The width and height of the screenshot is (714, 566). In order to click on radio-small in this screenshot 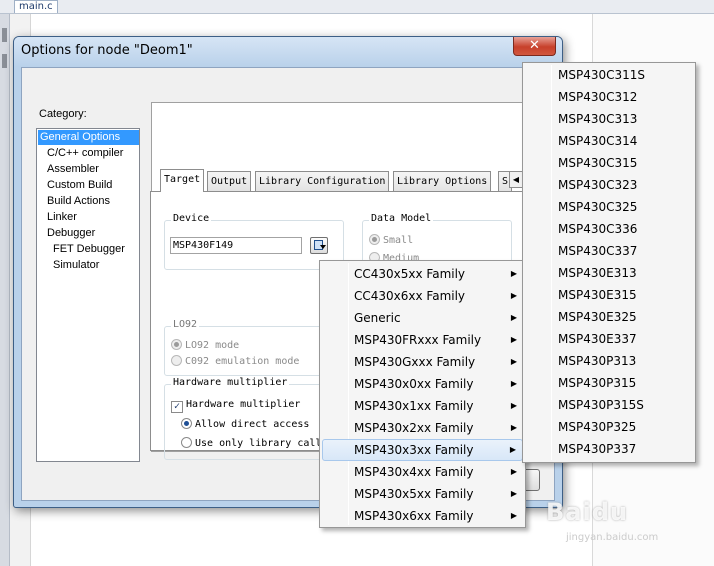, I will do `click(374, 239)`.